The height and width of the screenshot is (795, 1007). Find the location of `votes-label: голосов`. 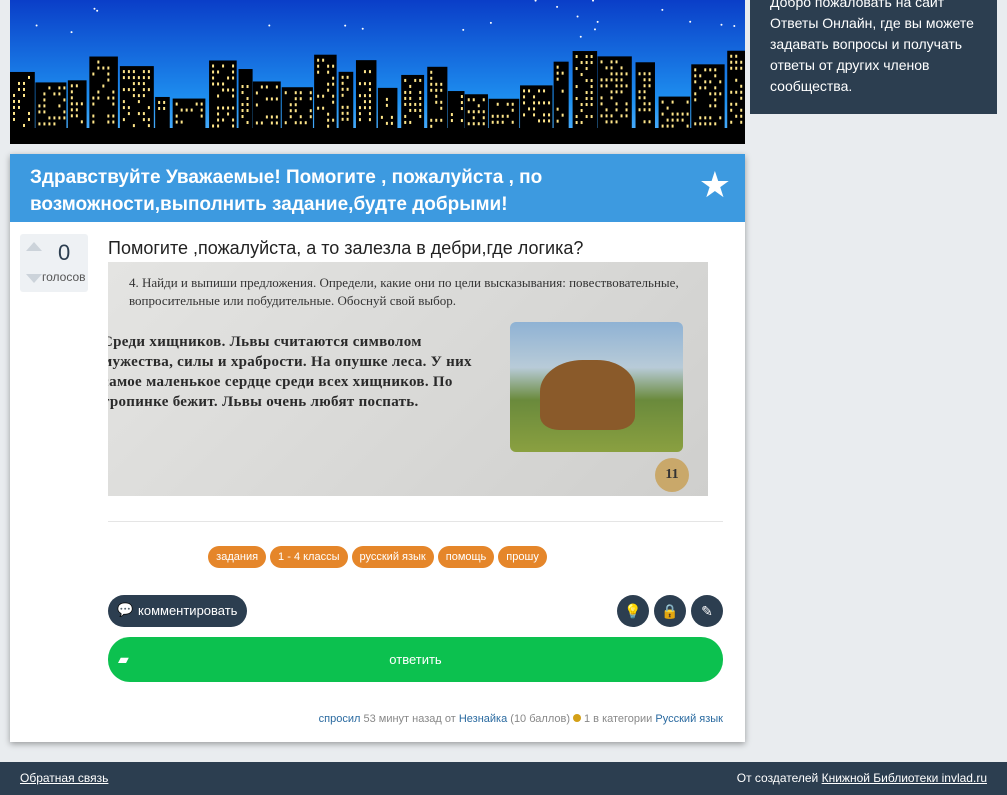

votes-label: голосов is located at coordinates (64, 277).